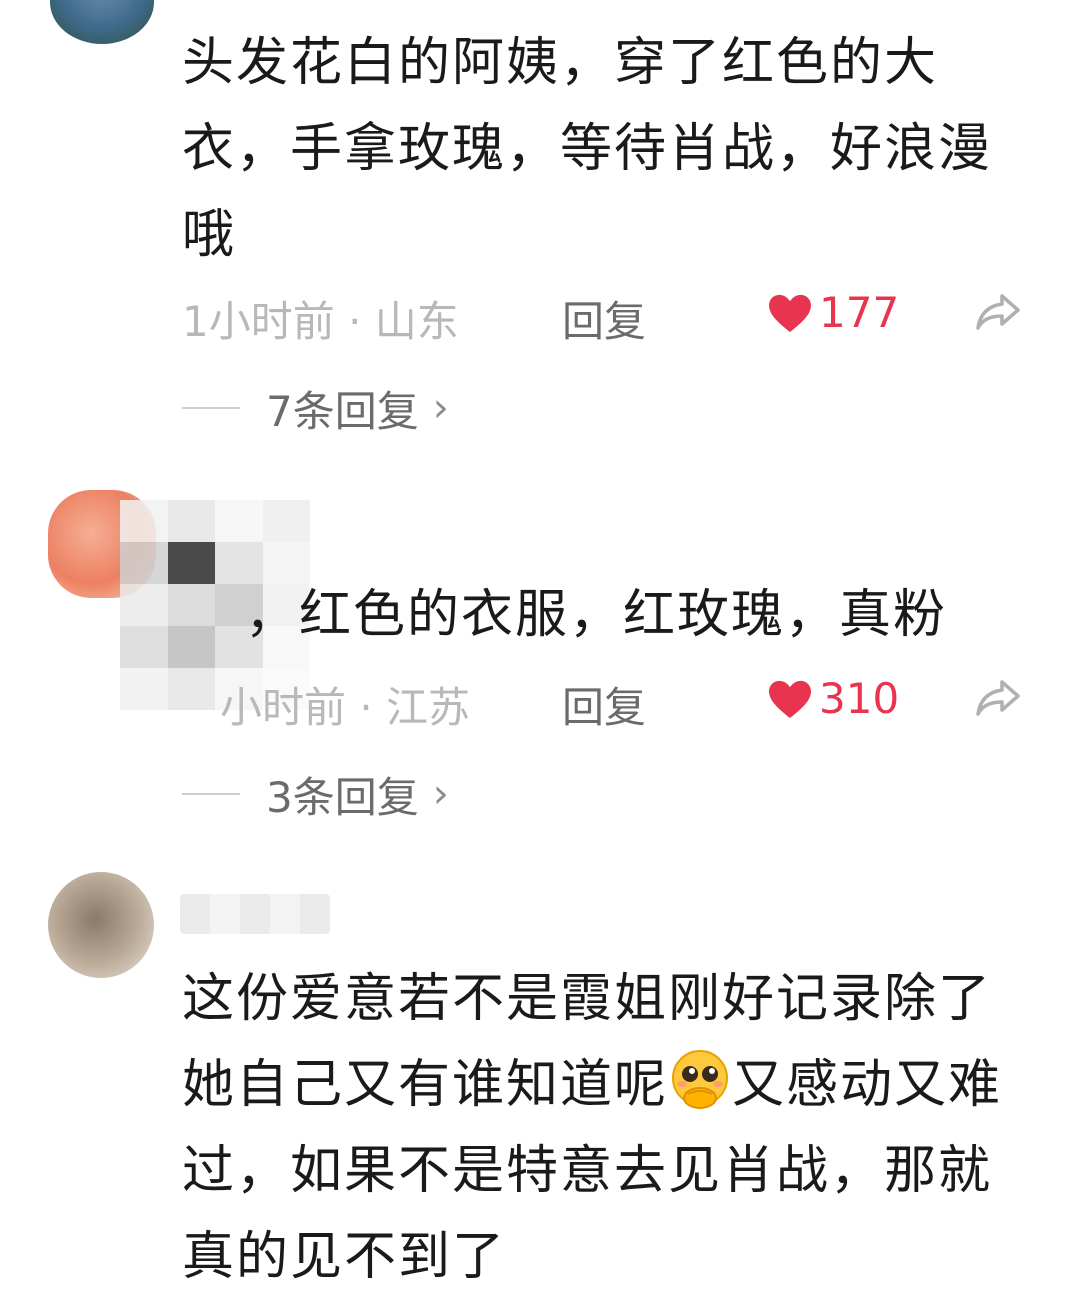 The image size is (1080, 1303). I want to click on time-location: 小时前 · 江苏, so click(345, 707).